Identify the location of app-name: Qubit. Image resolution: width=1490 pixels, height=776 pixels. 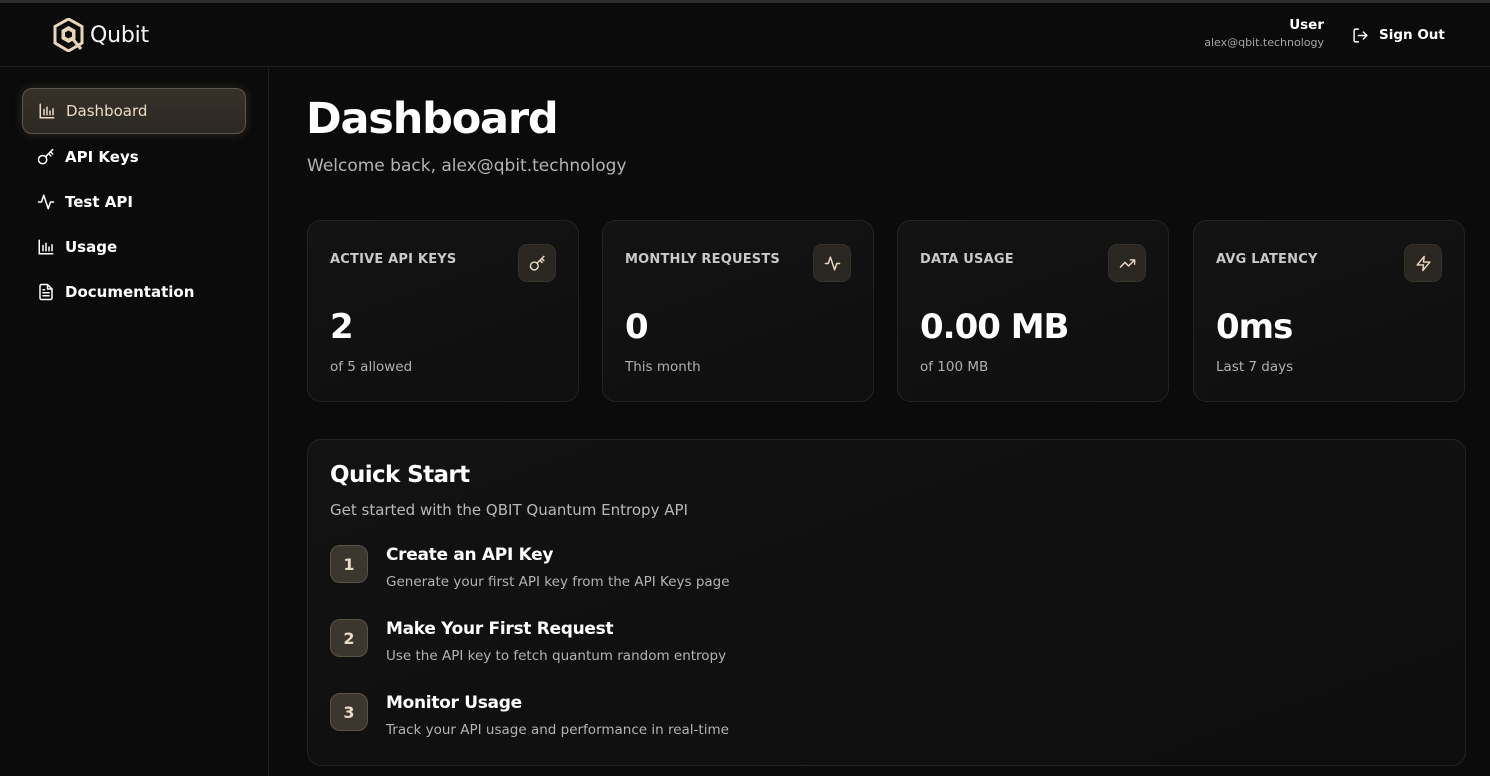
(119, 35).